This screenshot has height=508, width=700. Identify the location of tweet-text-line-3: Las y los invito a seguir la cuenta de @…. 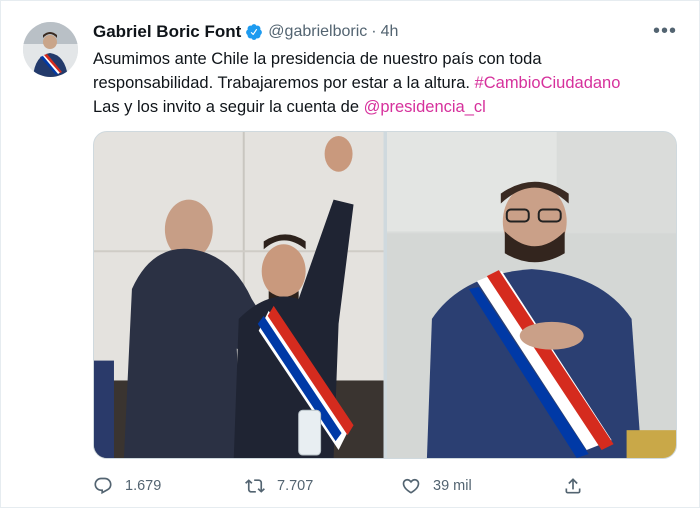
(388, 107).